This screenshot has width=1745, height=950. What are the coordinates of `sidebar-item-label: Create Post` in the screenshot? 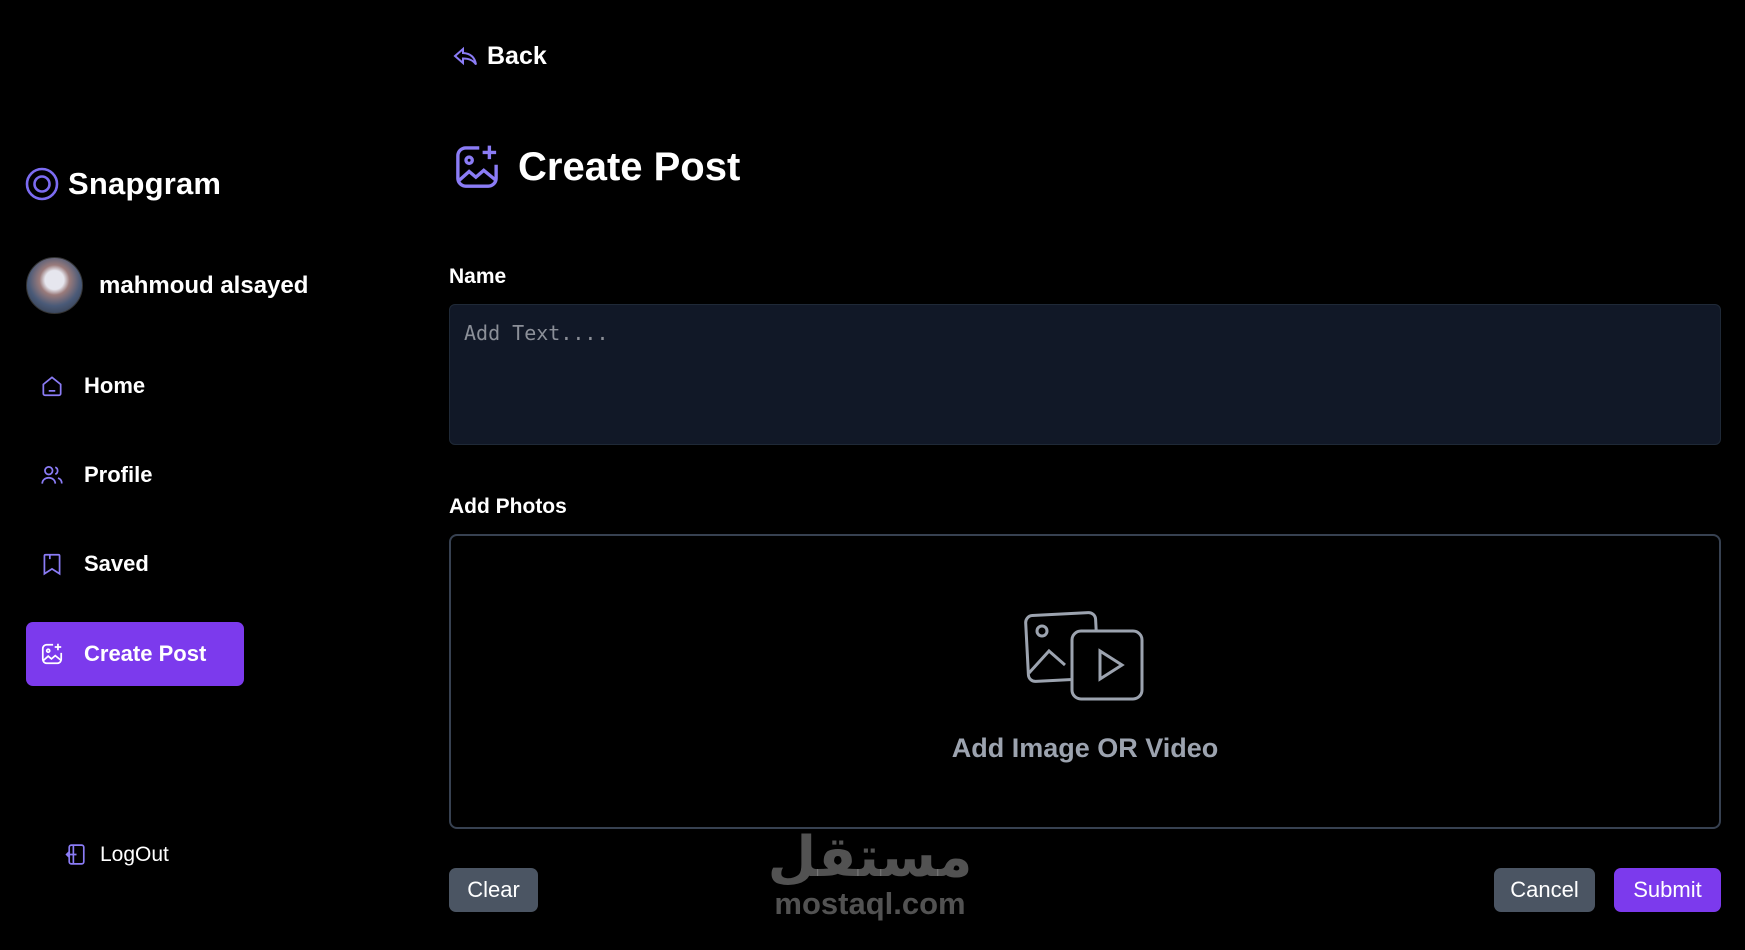 It's located at (145, 653).